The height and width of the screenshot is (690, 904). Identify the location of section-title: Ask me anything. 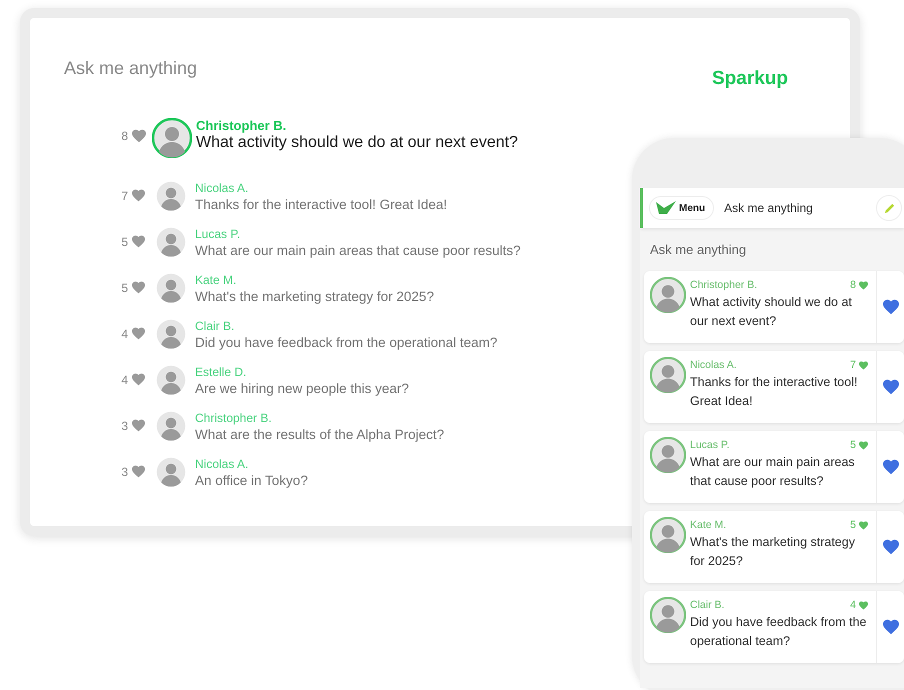
(699, 249).